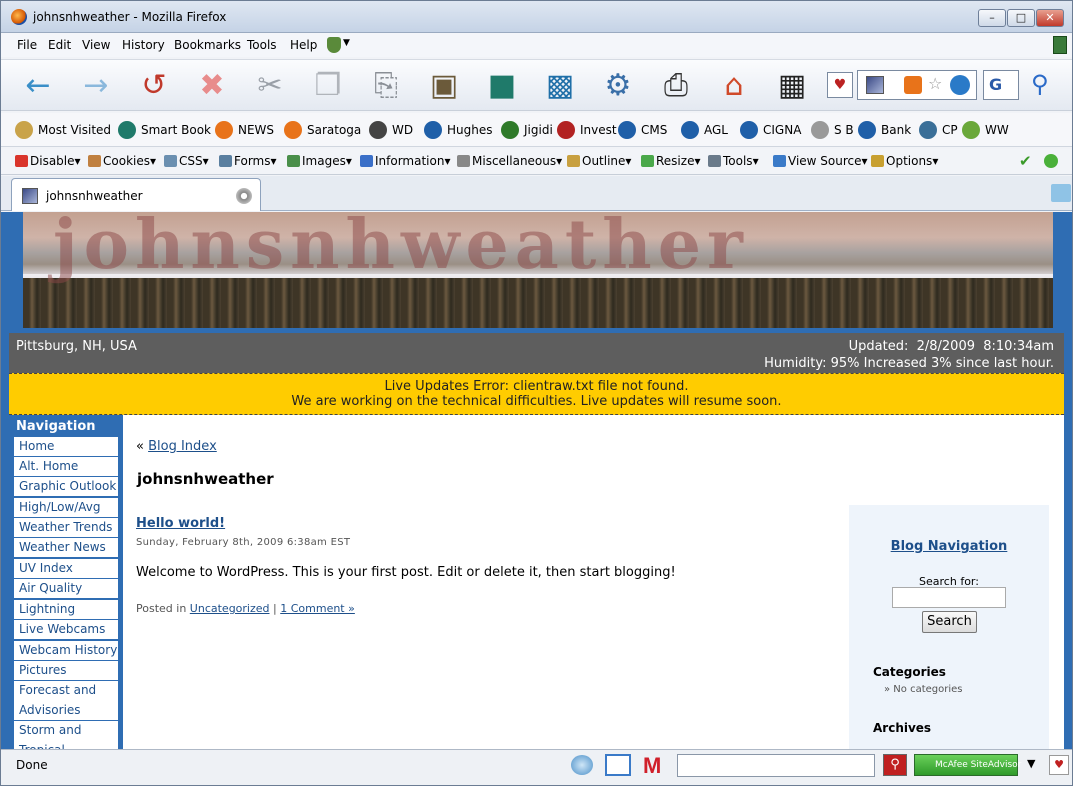  I want to click on mcafee-m-icon: M, so click(652, 766).